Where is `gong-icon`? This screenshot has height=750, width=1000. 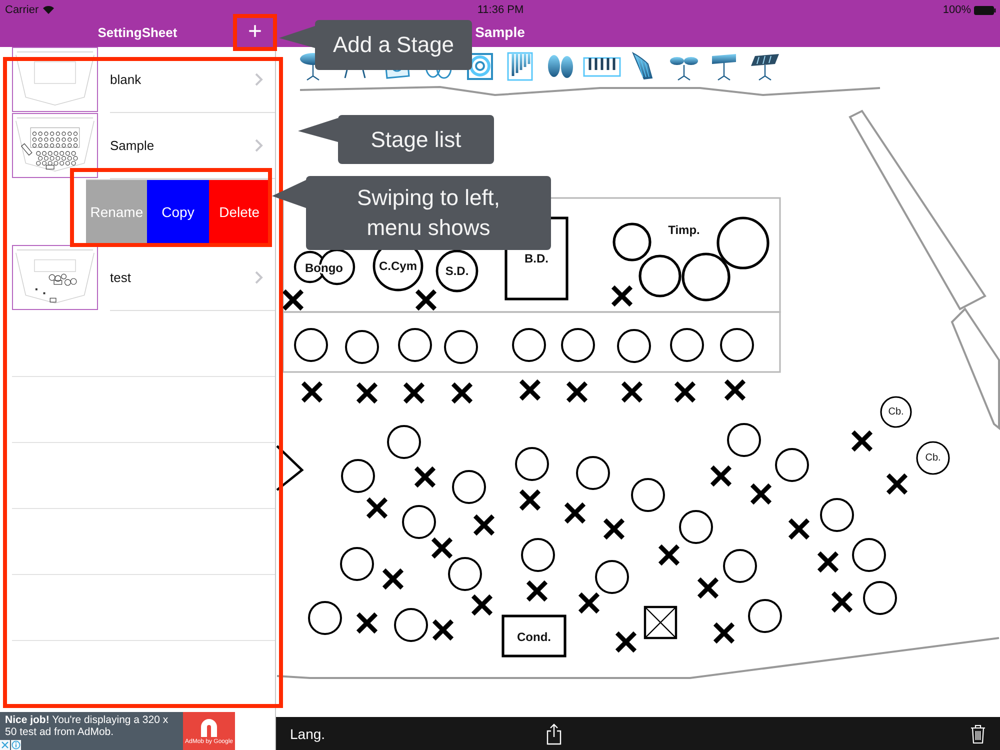
gong-icon is located at coordinates (480, 66).